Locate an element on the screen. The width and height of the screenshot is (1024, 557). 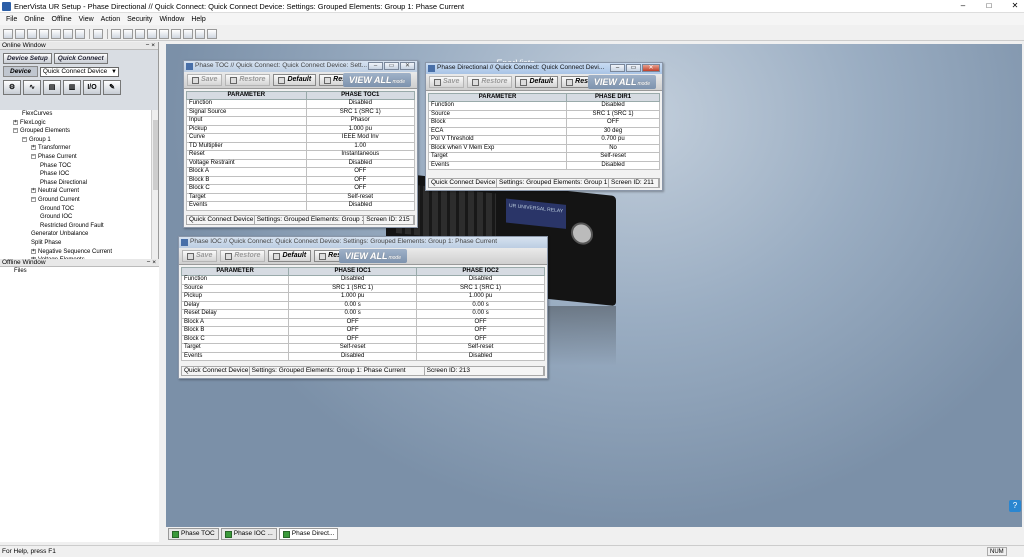
find-icon is located at coordinates (152, 33).